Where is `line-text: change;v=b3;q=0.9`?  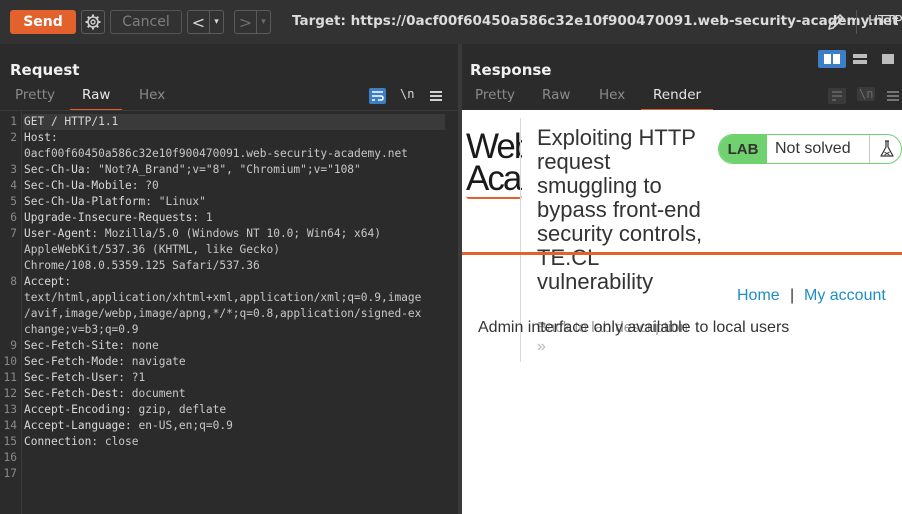 line-text: change;v=b3;q=0.9 is located at coordinates (81, 330).